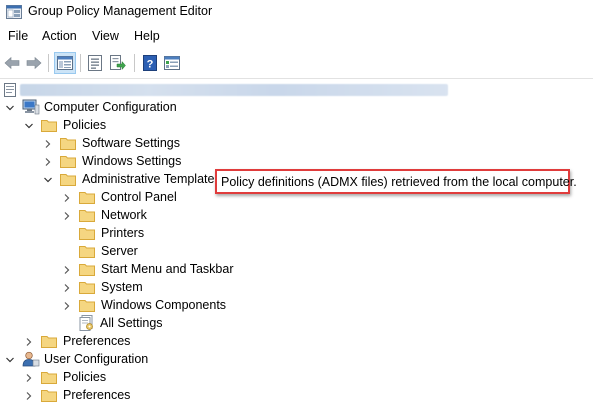  What do you see at coordinates (164, 305) in the screenshot?
I see `tree-label: Windows Components` at bounding box center [164, 305].